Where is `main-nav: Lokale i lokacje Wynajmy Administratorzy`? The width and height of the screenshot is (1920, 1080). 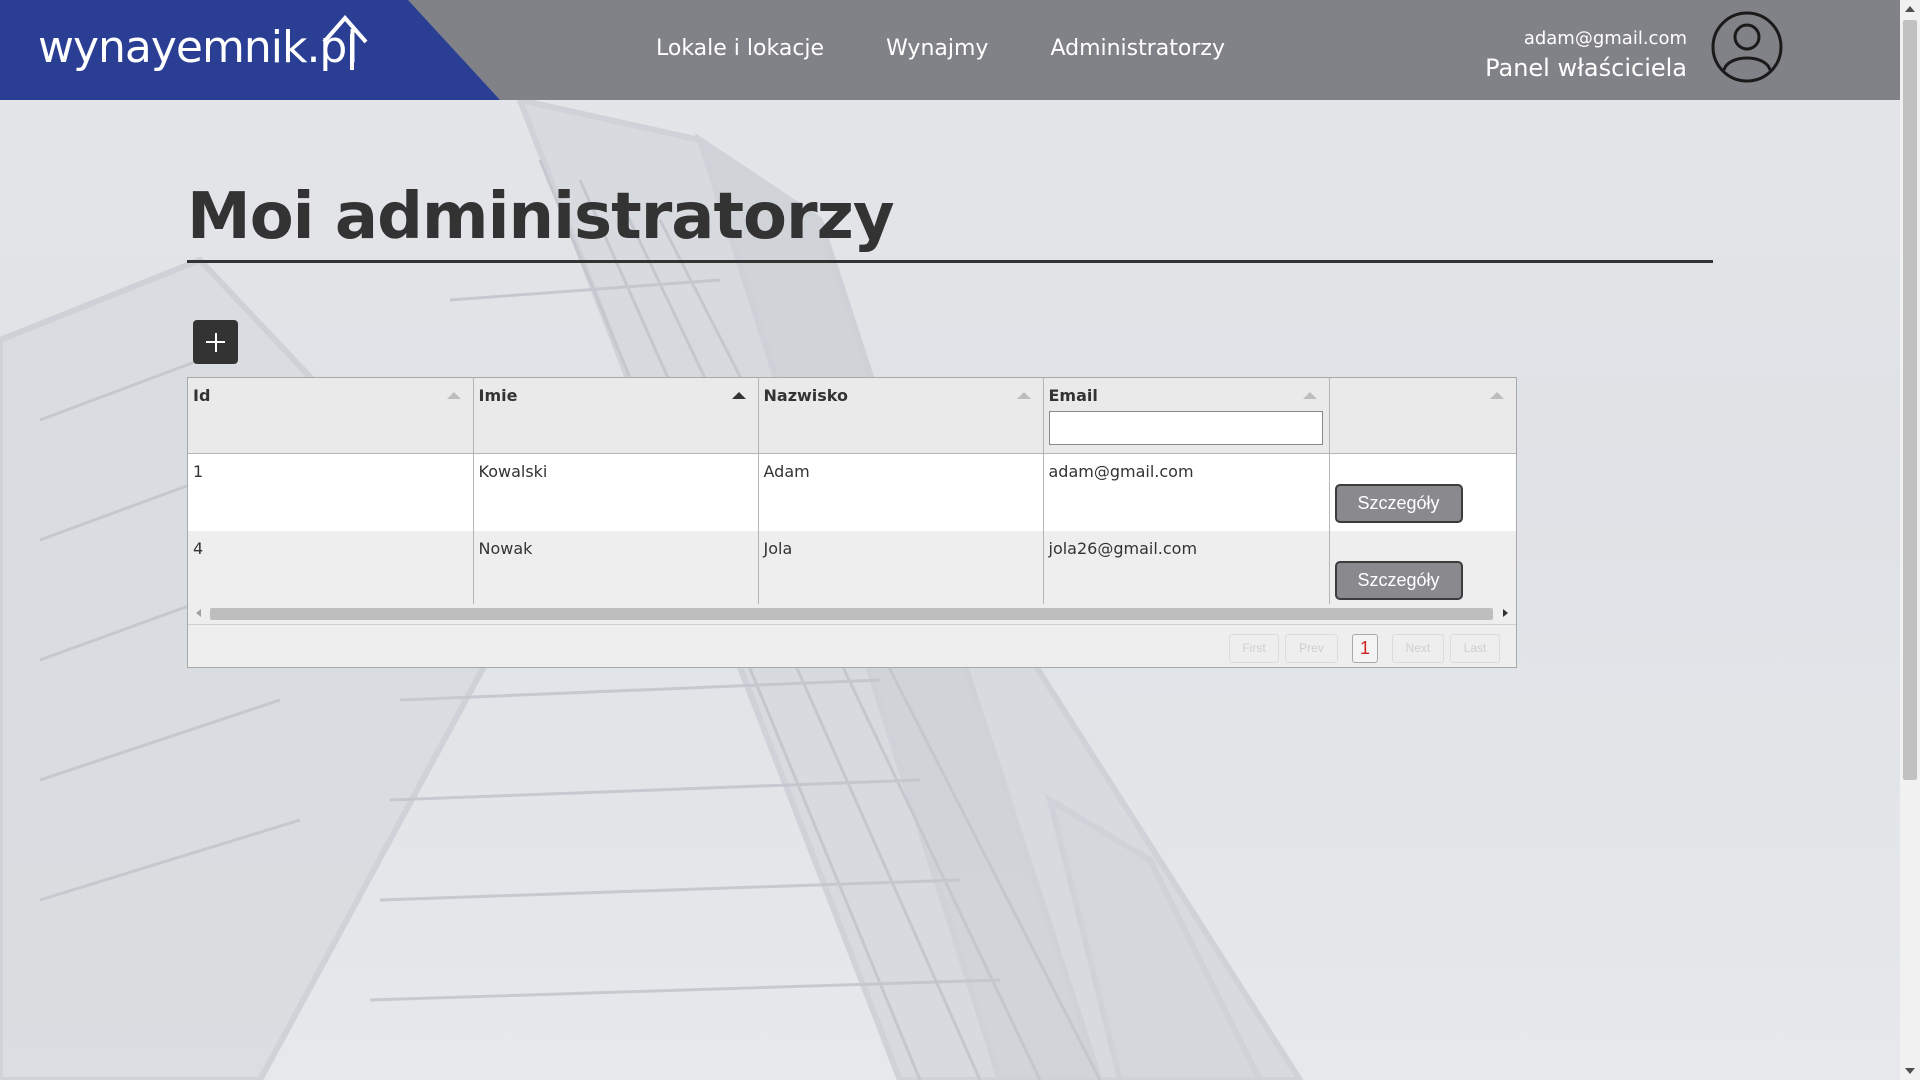 main-nav: Lokale i lokacje Wynajmy Administratorzy is located at coordinates (940, 48).